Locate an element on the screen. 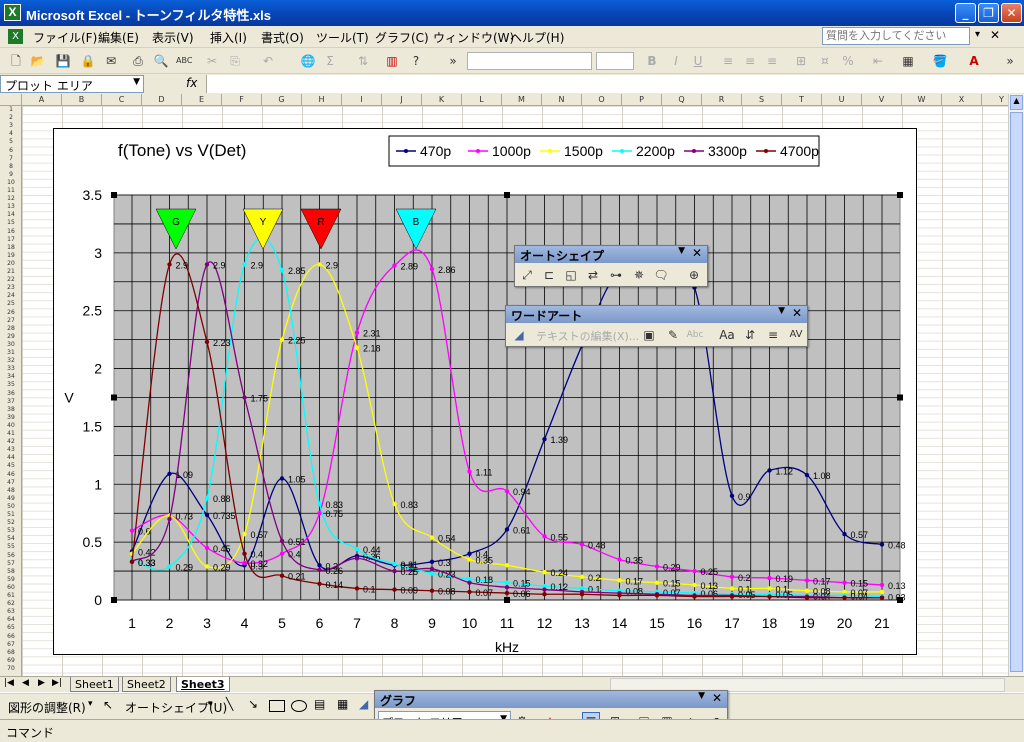 The height and width of the screenshot is (742, 1024). column-header-d: D is located at coordinates (162, 100).